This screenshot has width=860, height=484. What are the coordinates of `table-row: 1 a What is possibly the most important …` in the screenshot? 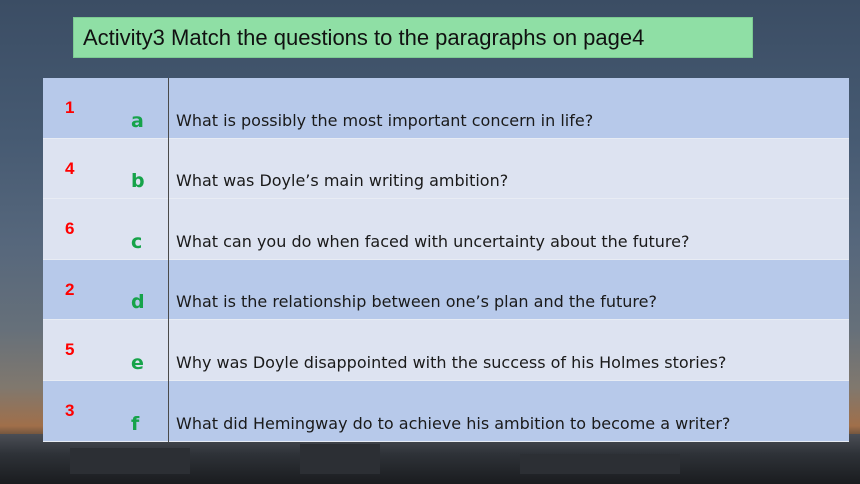 It's located at (446, 108).